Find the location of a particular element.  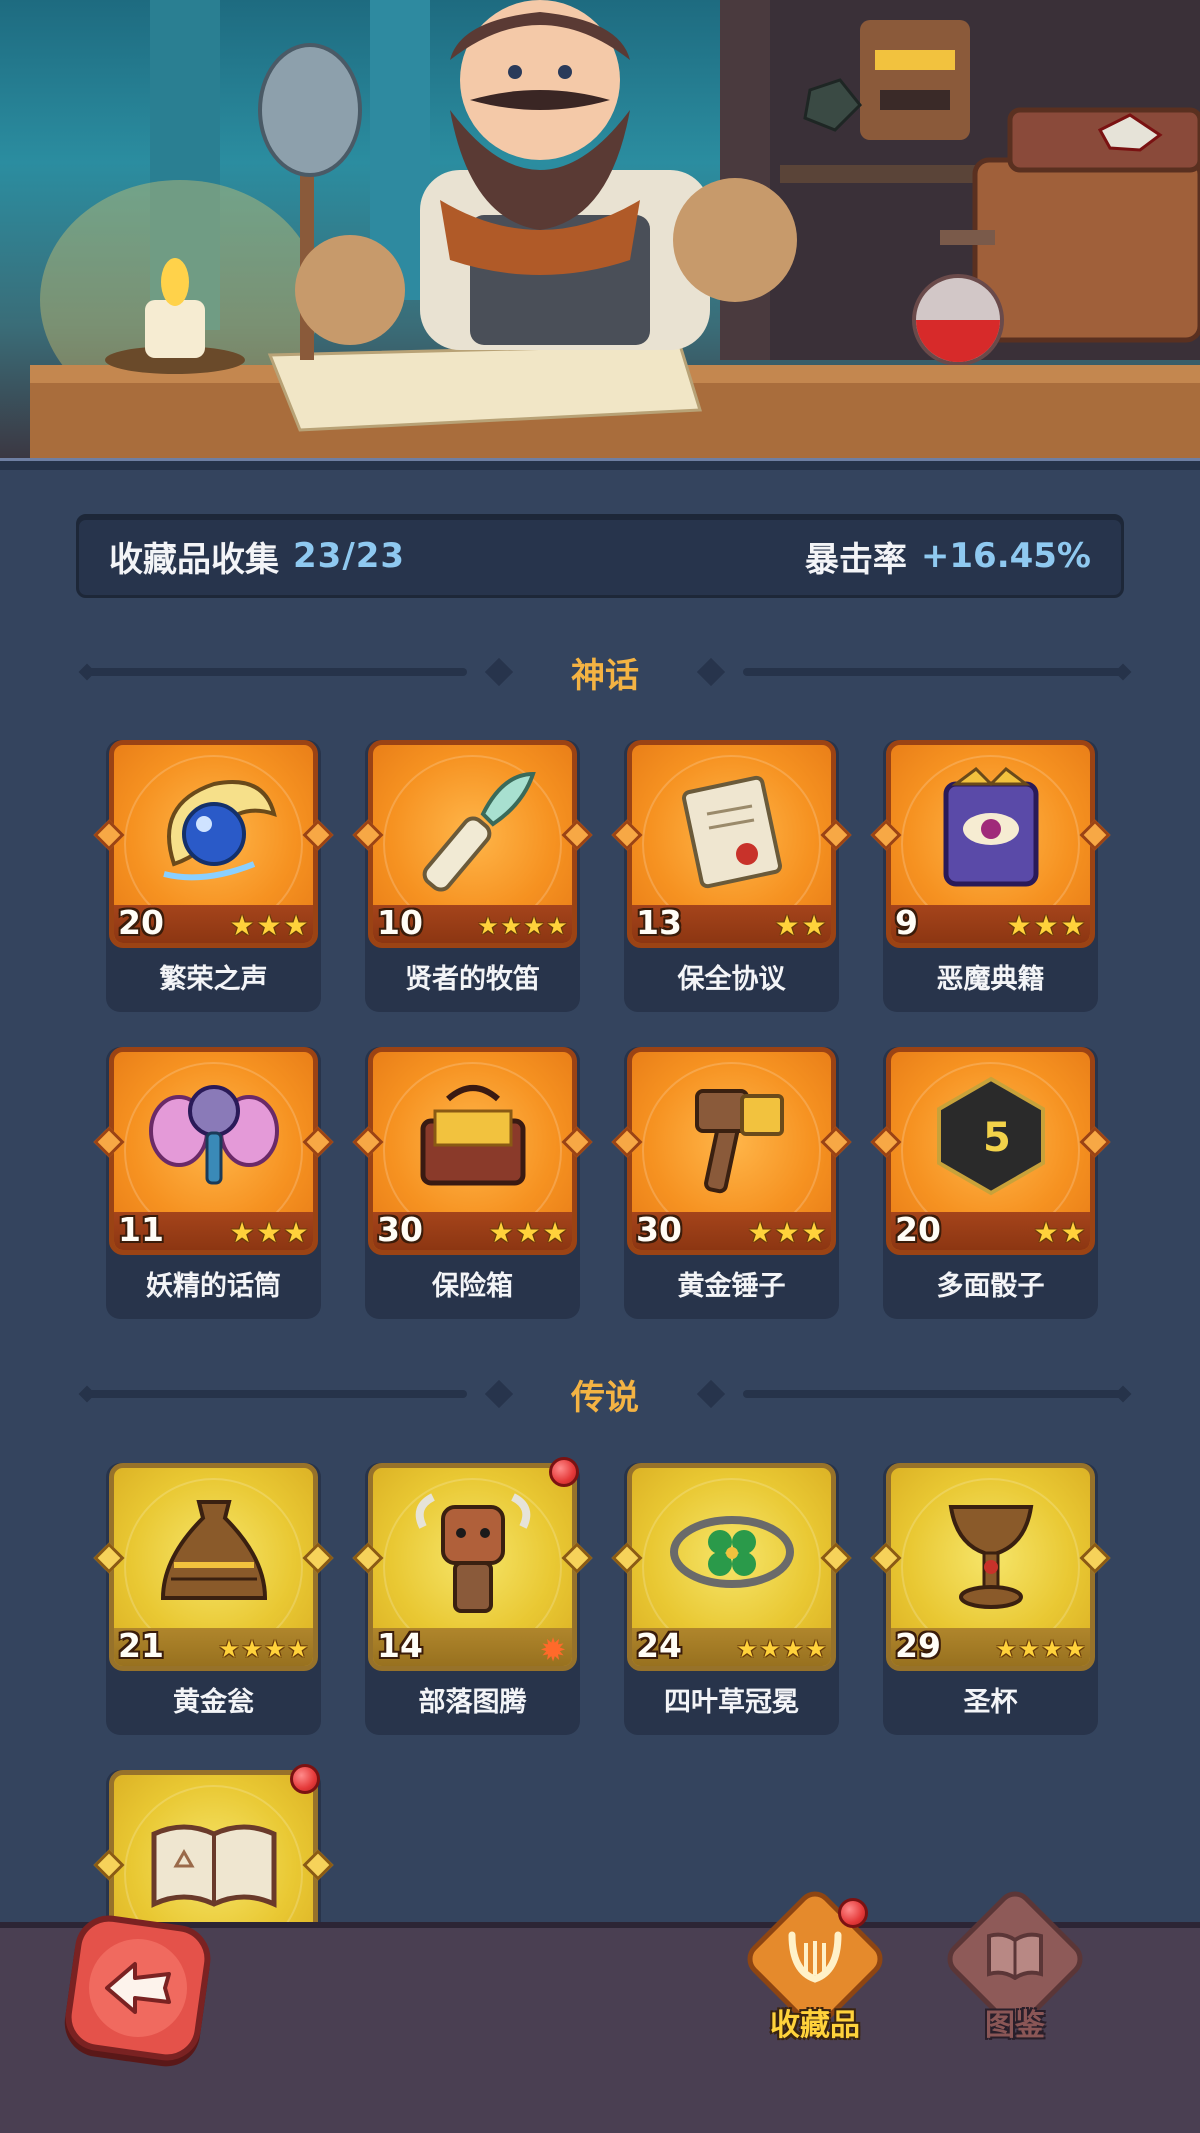

mythic-item-card: 30 ★ ★ ★ 保险箱 is located at coordinates (472, 1183).